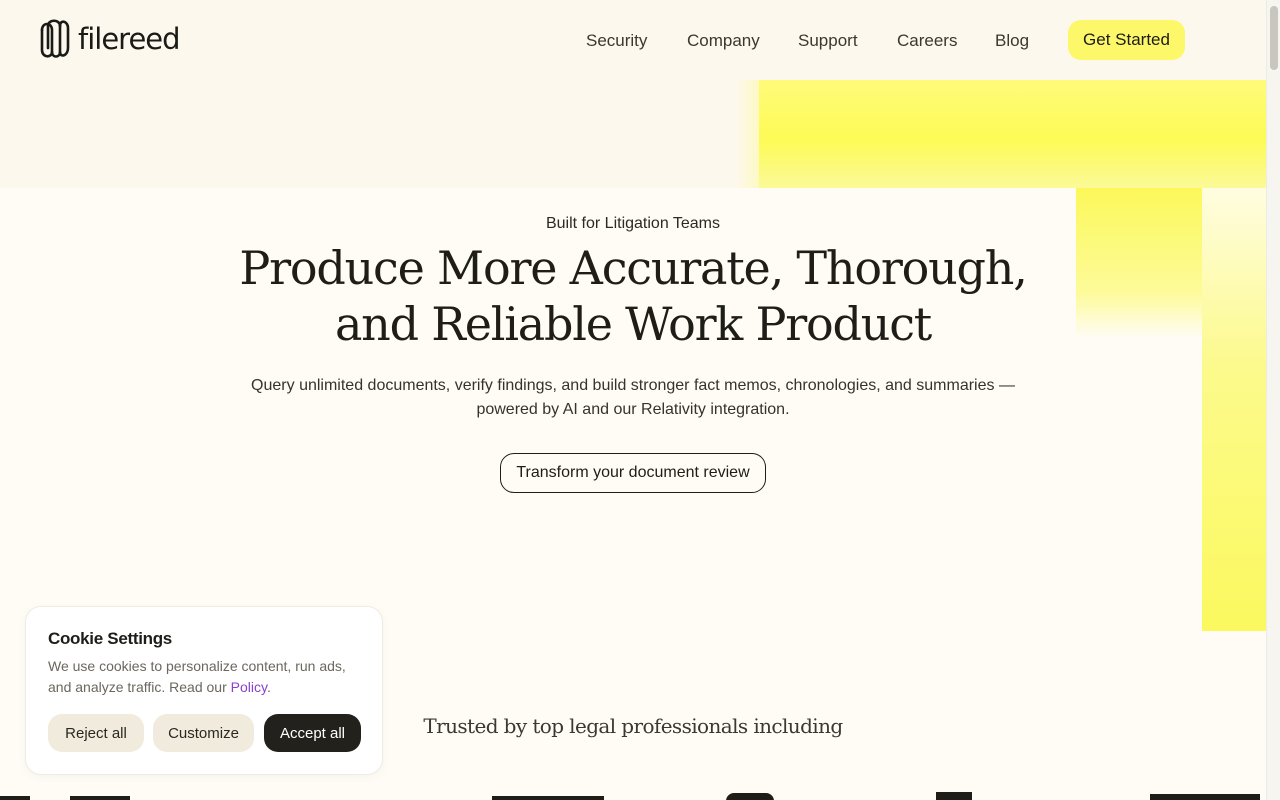 The height and width of the screenshot is (800, 1280). I want to click on accept-all-button: Accept all, so click(312, 733).